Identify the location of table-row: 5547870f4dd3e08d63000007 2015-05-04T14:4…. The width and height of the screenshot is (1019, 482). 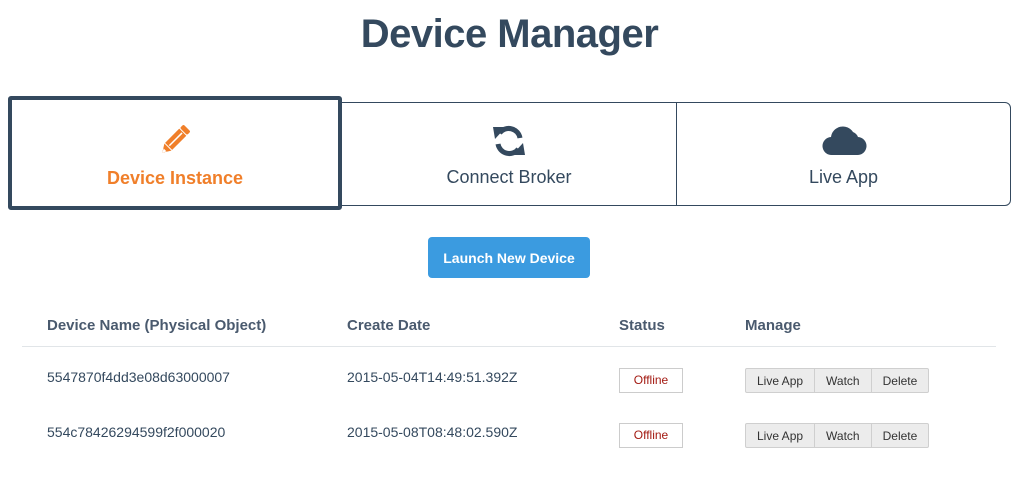
(509, 374).